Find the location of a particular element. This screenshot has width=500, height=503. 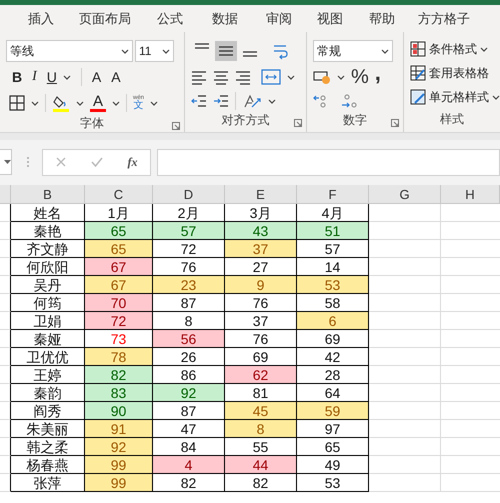

table-cell: 51 is located at coordinates (333, 231).